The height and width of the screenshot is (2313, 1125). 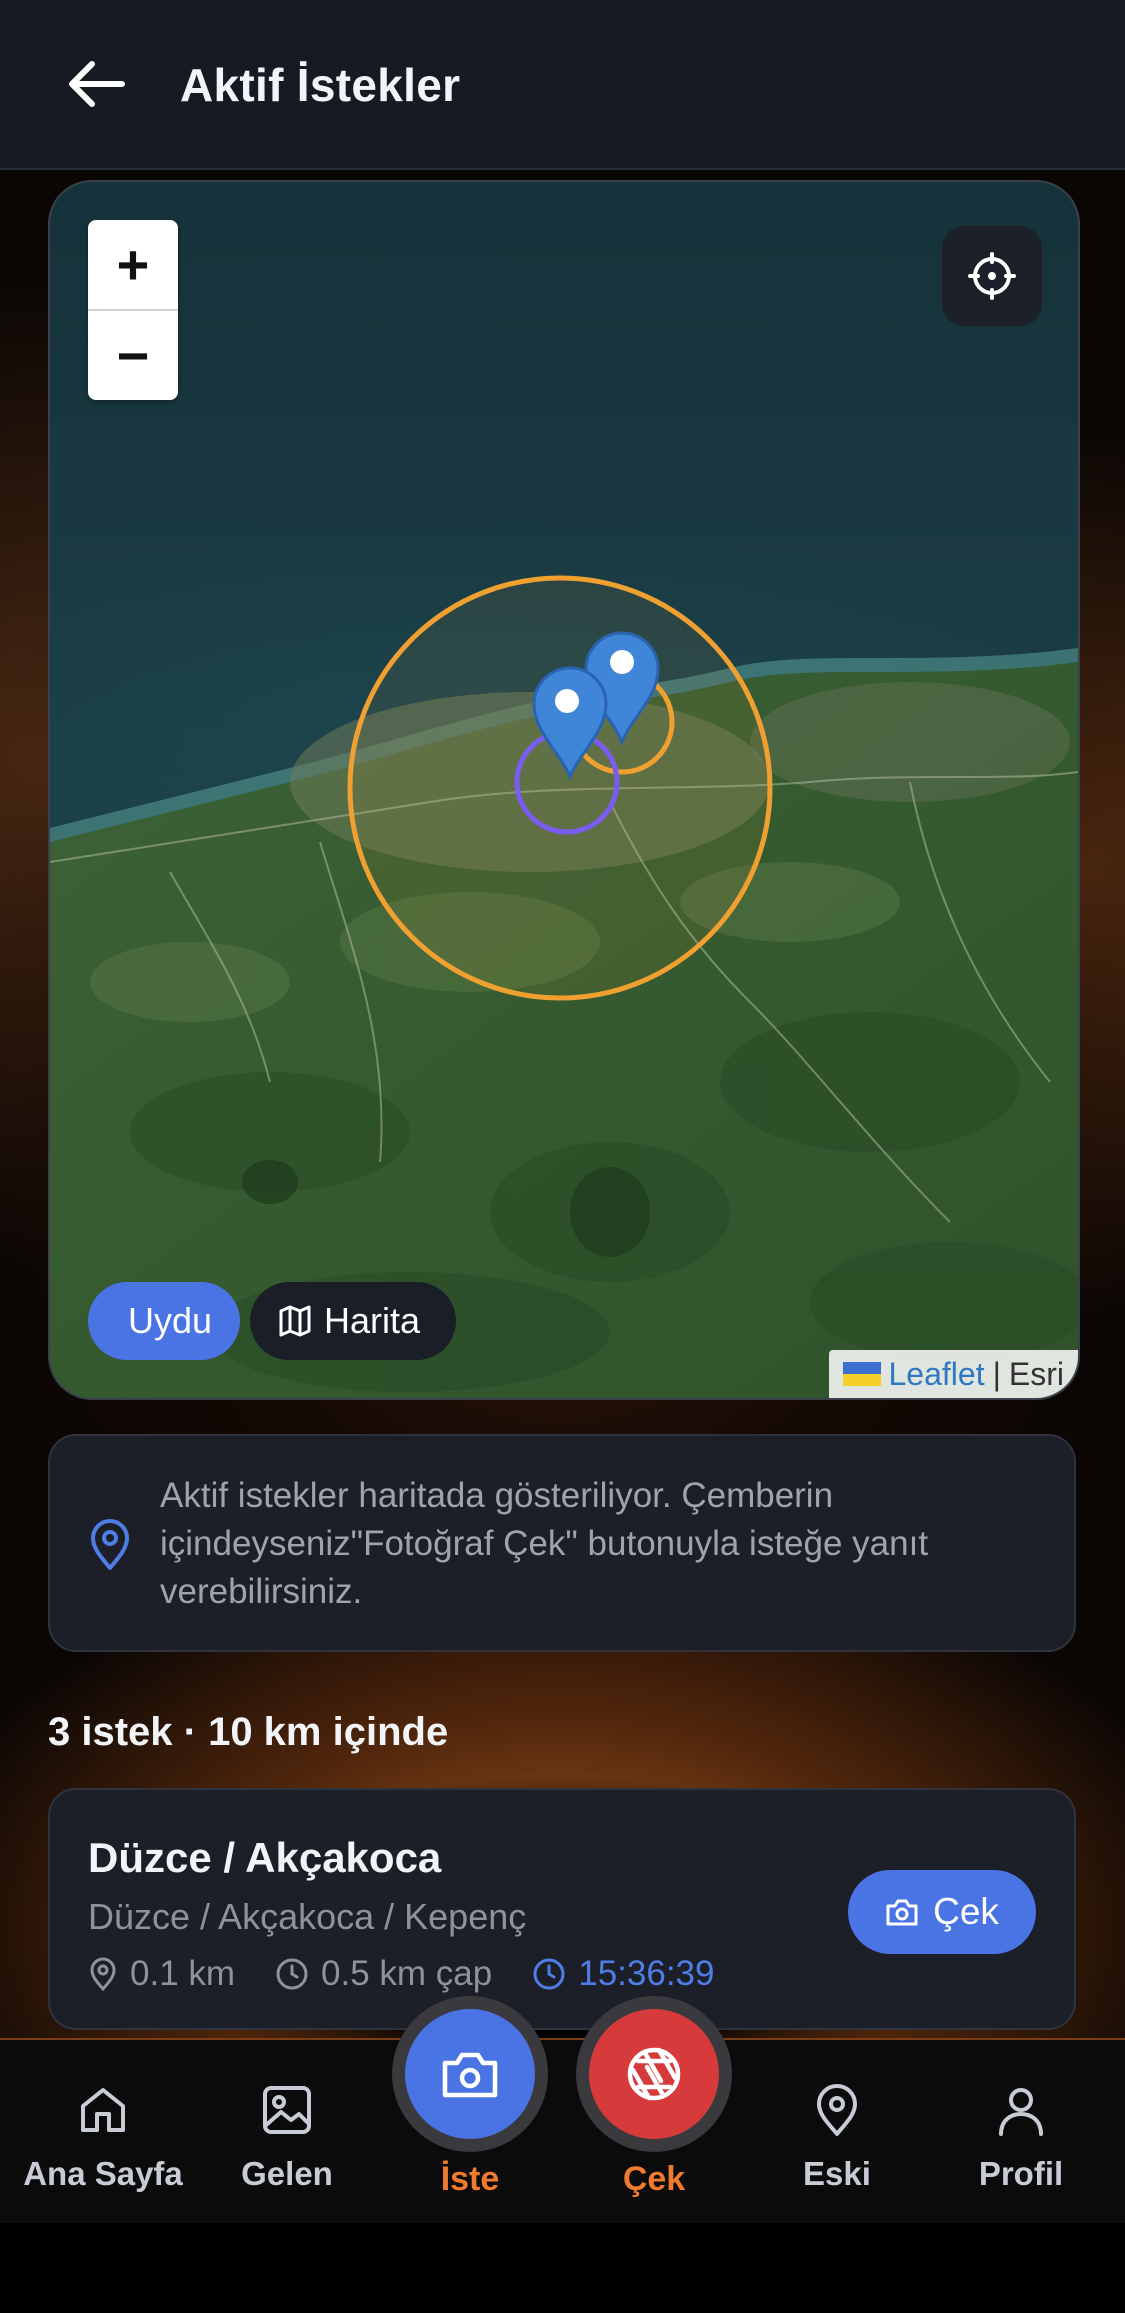 What do you see at coordinates (133, 310) in the screenshot?
I see `zoom-control: + −` at bounding box center [133, 310].